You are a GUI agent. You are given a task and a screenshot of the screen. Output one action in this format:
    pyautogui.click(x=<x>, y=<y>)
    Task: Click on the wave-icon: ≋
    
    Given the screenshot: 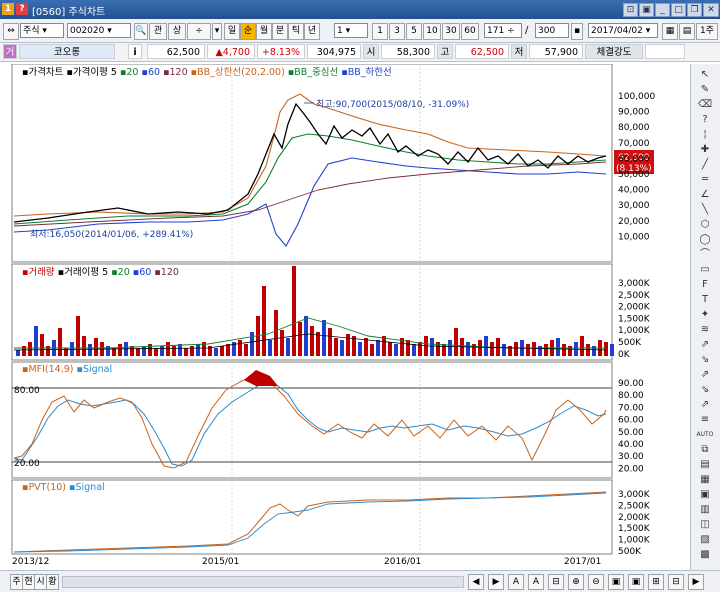 What is the action you would take?
    pyautogui.click(x=705, y=330)
    